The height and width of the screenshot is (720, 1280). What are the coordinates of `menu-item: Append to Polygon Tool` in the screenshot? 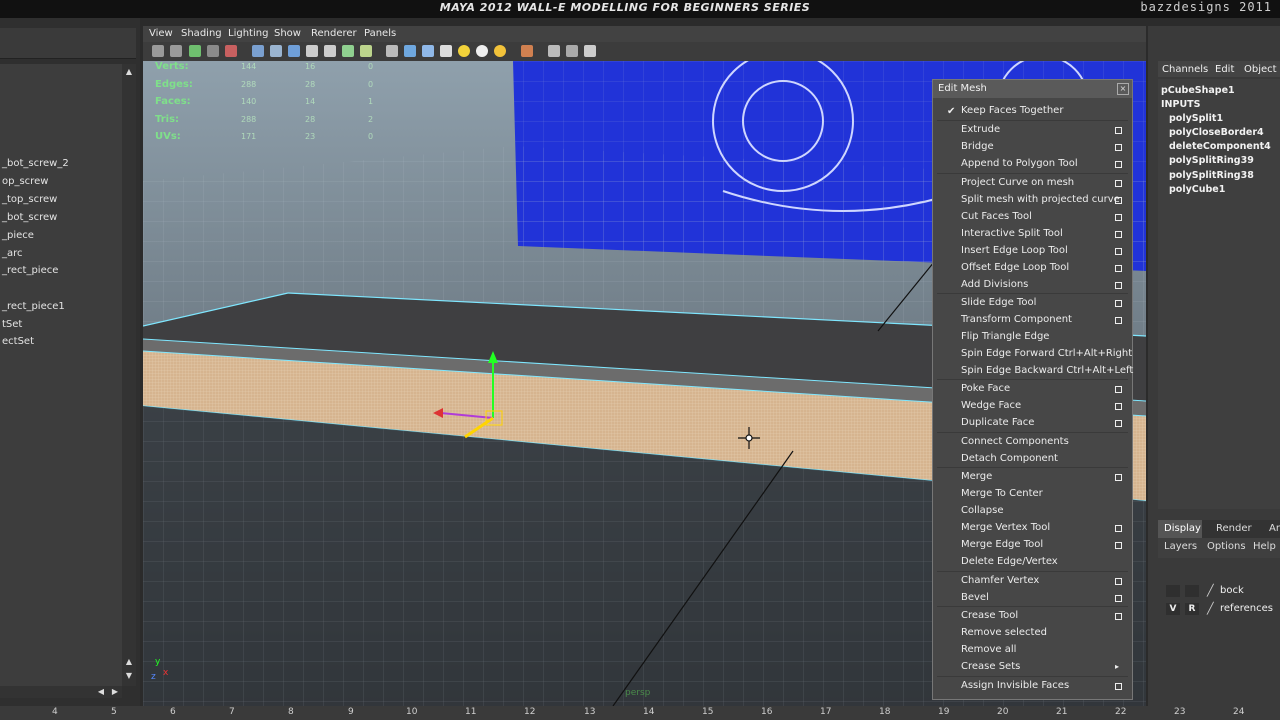 It's located at (1019, 163).